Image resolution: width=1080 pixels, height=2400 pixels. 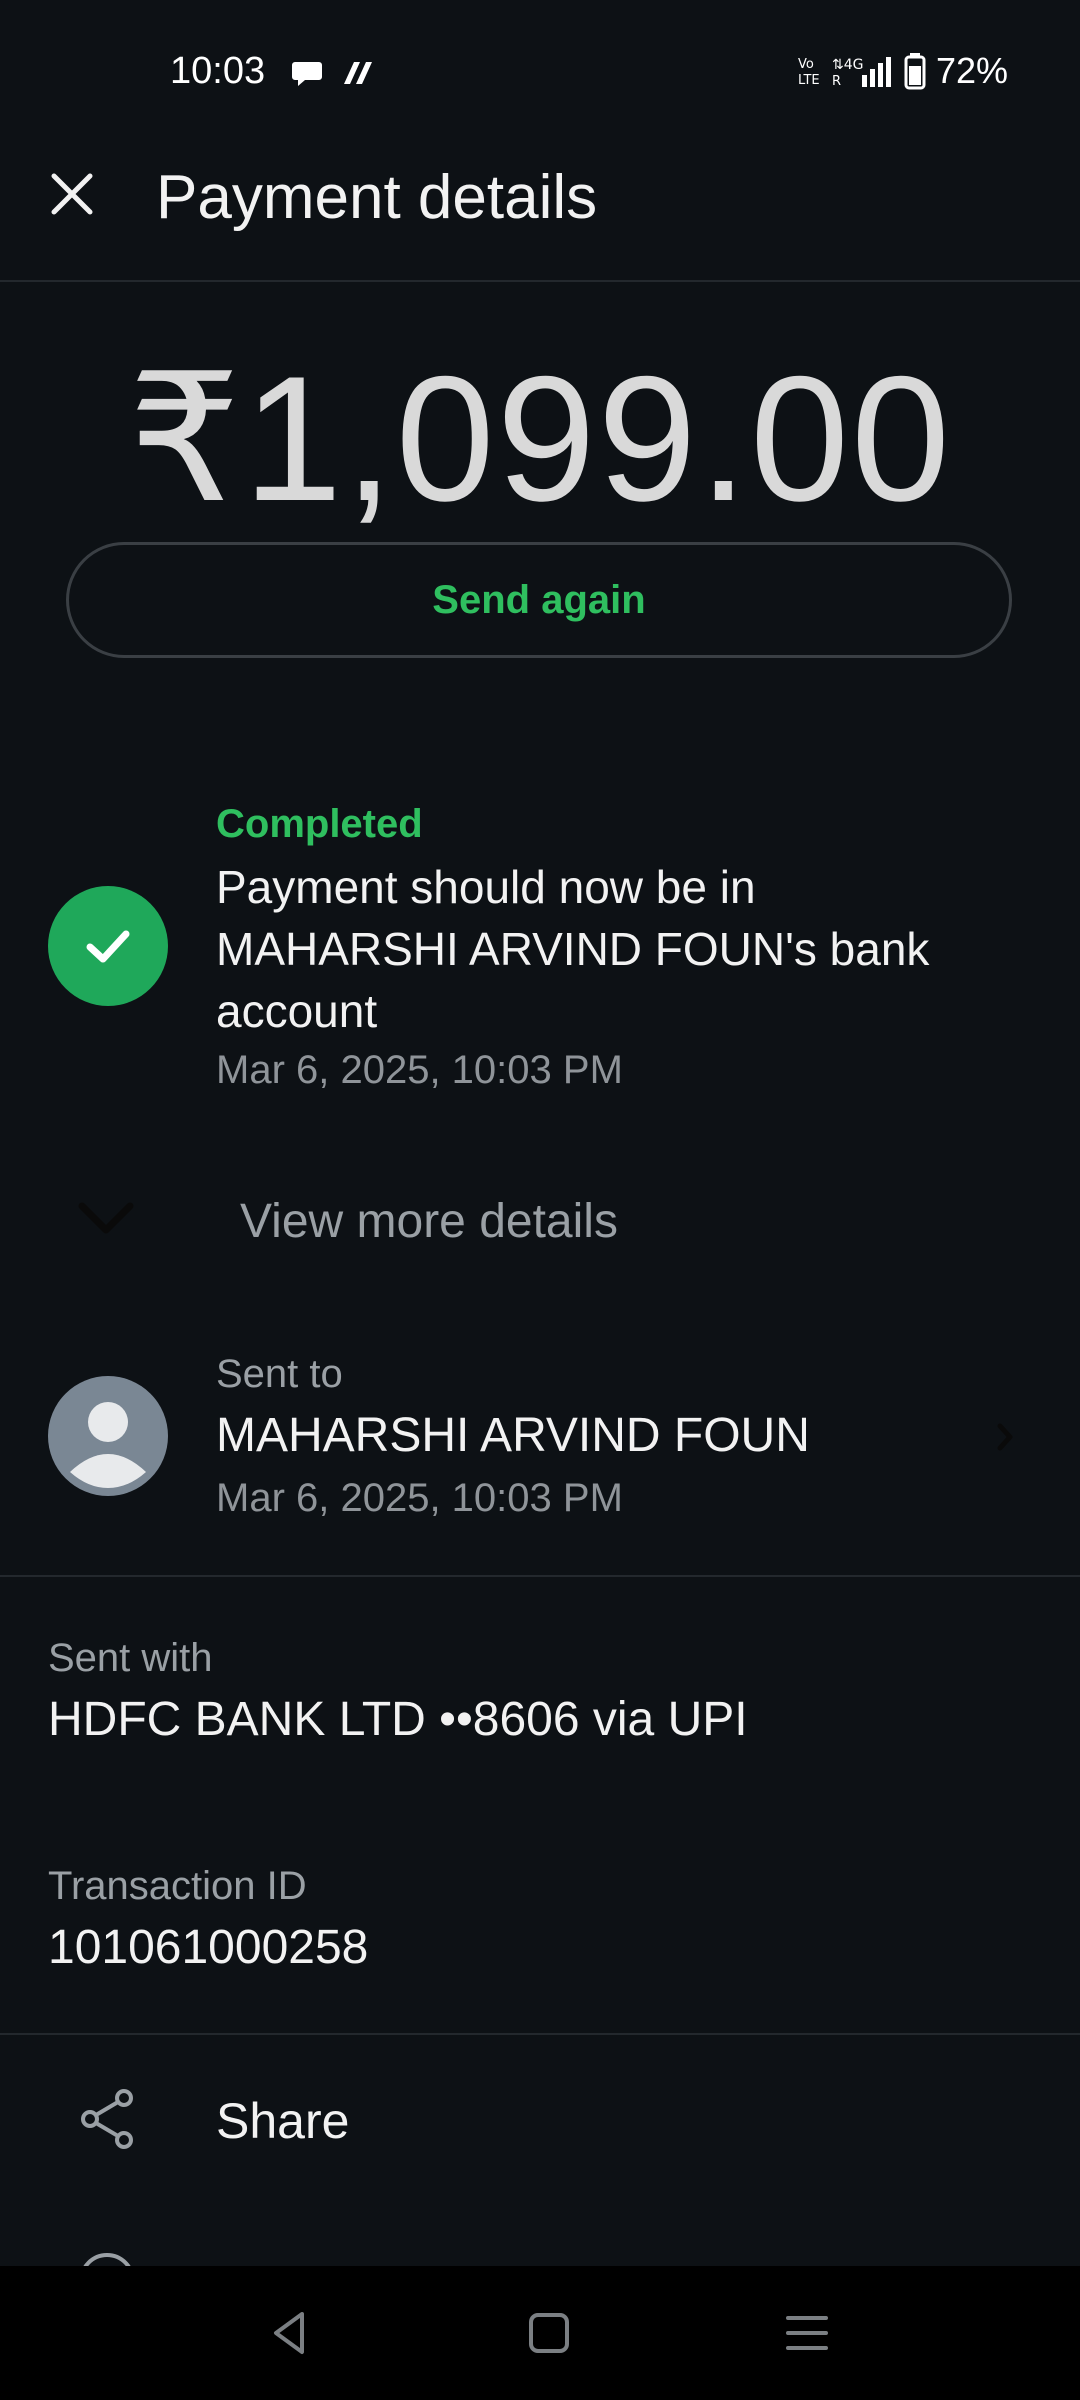 I want to click on 4g-signal-icon: ⇅4G R, so click(x=861, y=73).